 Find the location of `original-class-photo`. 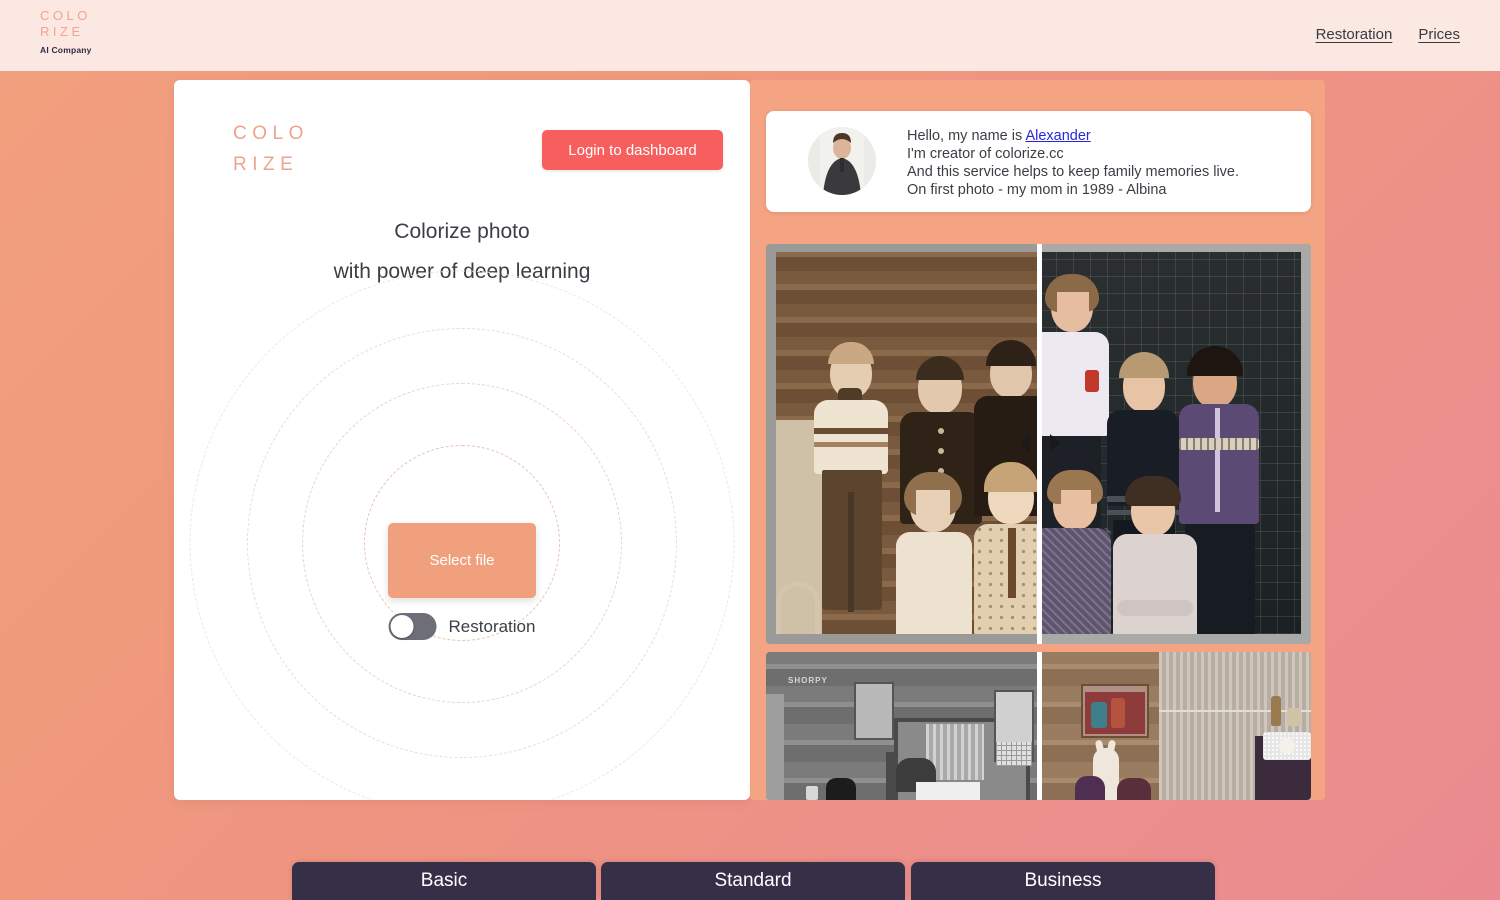

original-class-photo is located at coordinates (902, 444).